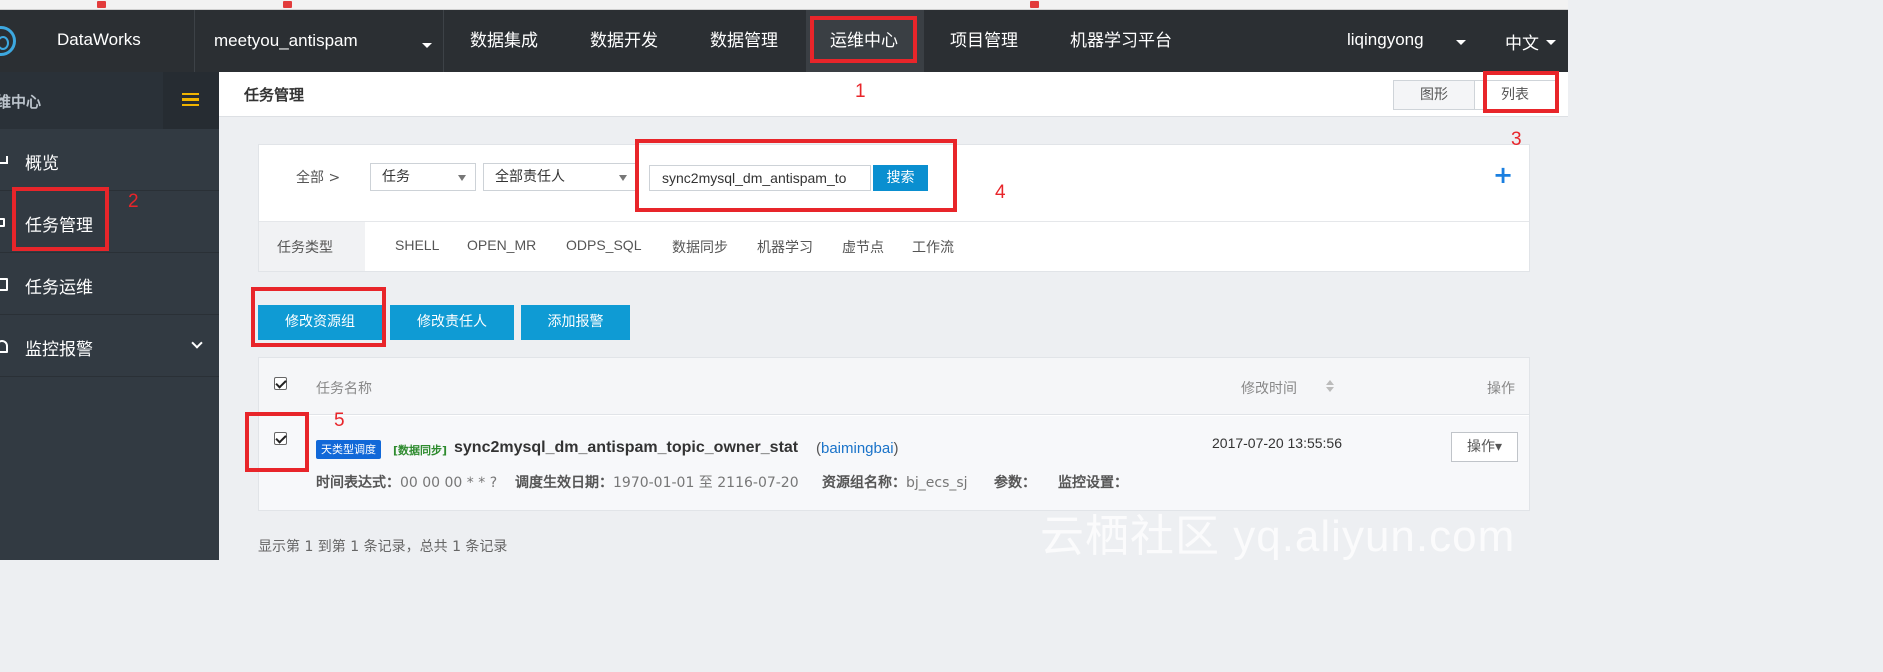 The image size is (1883, 672). I want to click on column-modified-time: 修改时间, so click(1269, 388).